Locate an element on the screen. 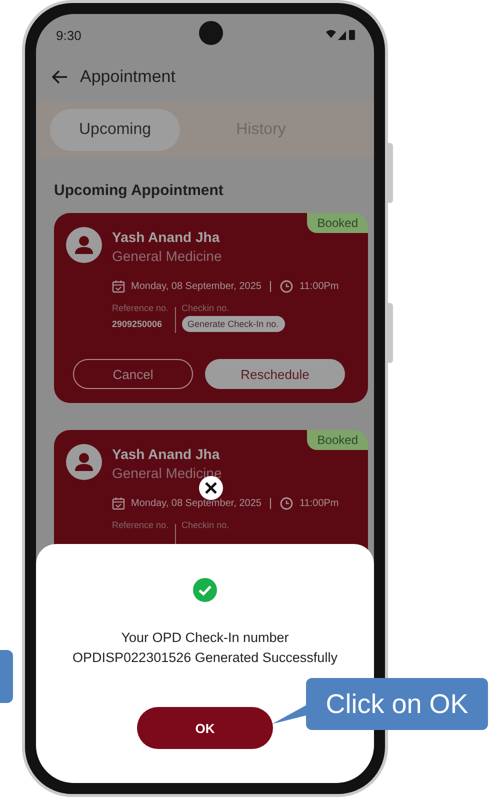  section-title: Upcoming Appointment is located at coordinates (138, 191).